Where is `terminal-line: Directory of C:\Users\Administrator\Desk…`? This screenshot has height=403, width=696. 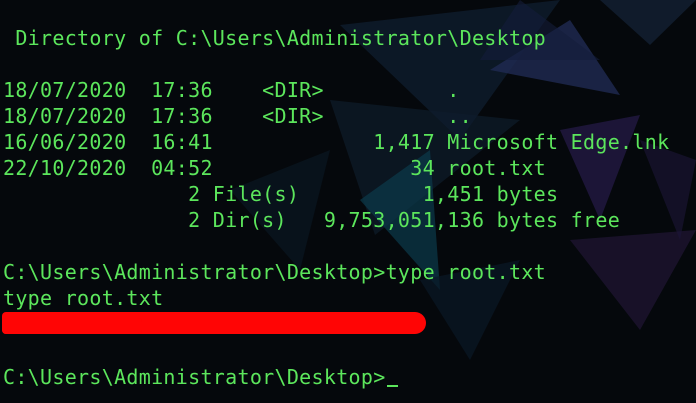 terminal-line: Directory of C:\Users\Administrator\Desk… is located at coordinates (275, 38).